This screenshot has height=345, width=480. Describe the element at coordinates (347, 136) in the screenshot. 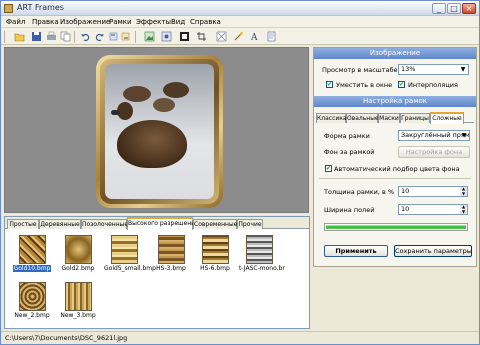

I see `frame-shape-label: Форма рамки` at that location.